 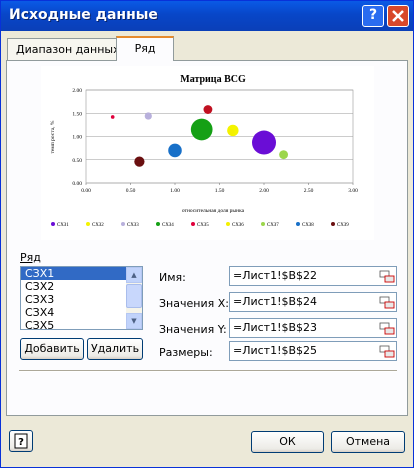 I want to click on y-tick-label: 0.50, so click(x=77, y=161).